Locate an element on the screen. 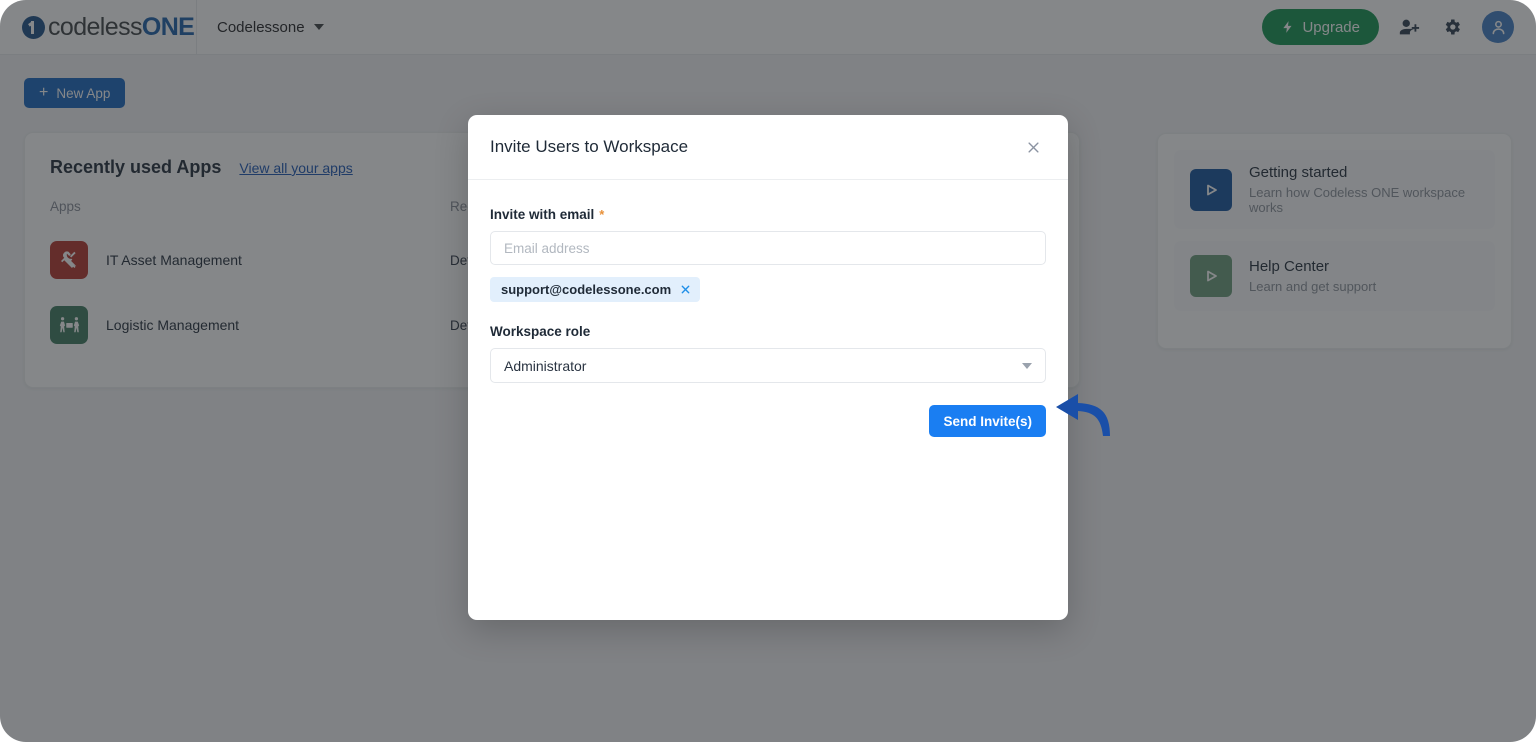 The width and height of the screenshot is (1536, 742). required-marker: * is located at coordinates (602, 214).